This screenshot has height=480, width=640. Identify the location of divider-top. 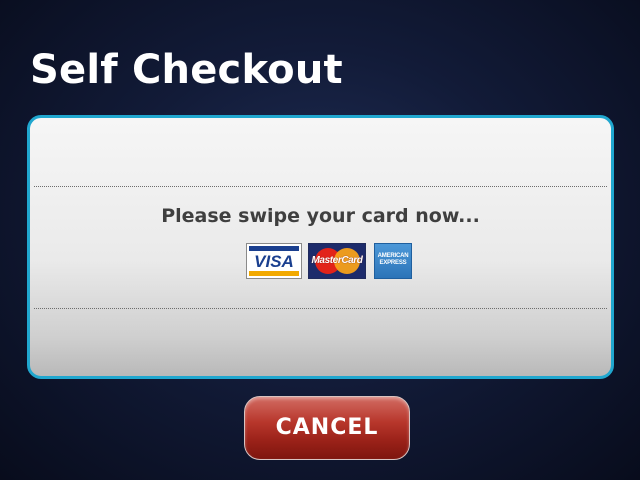
(320, 186).